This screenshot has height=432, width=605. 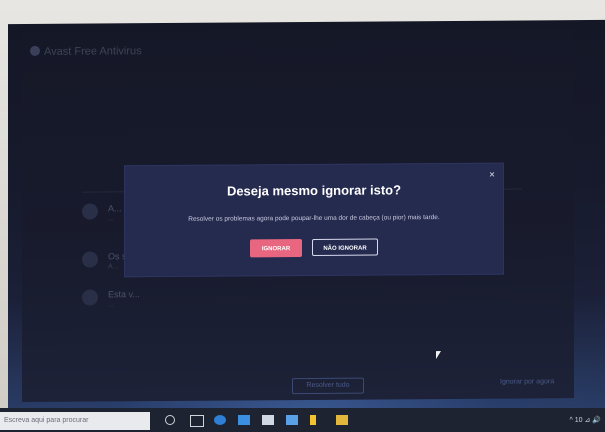 What do you see at coordinates (345, 247) in the screenshot?
I see `dont-ignore-button: NÃO IGNORAR` at bounding box center [345, 247].